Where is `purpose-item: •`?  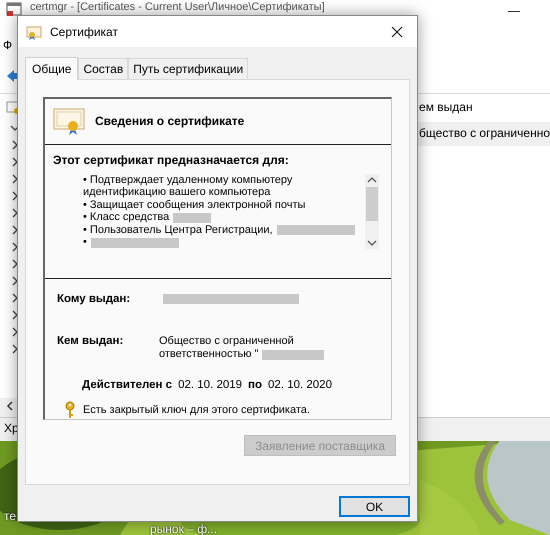 purpose-item: • is located at coordinates (224, 242).